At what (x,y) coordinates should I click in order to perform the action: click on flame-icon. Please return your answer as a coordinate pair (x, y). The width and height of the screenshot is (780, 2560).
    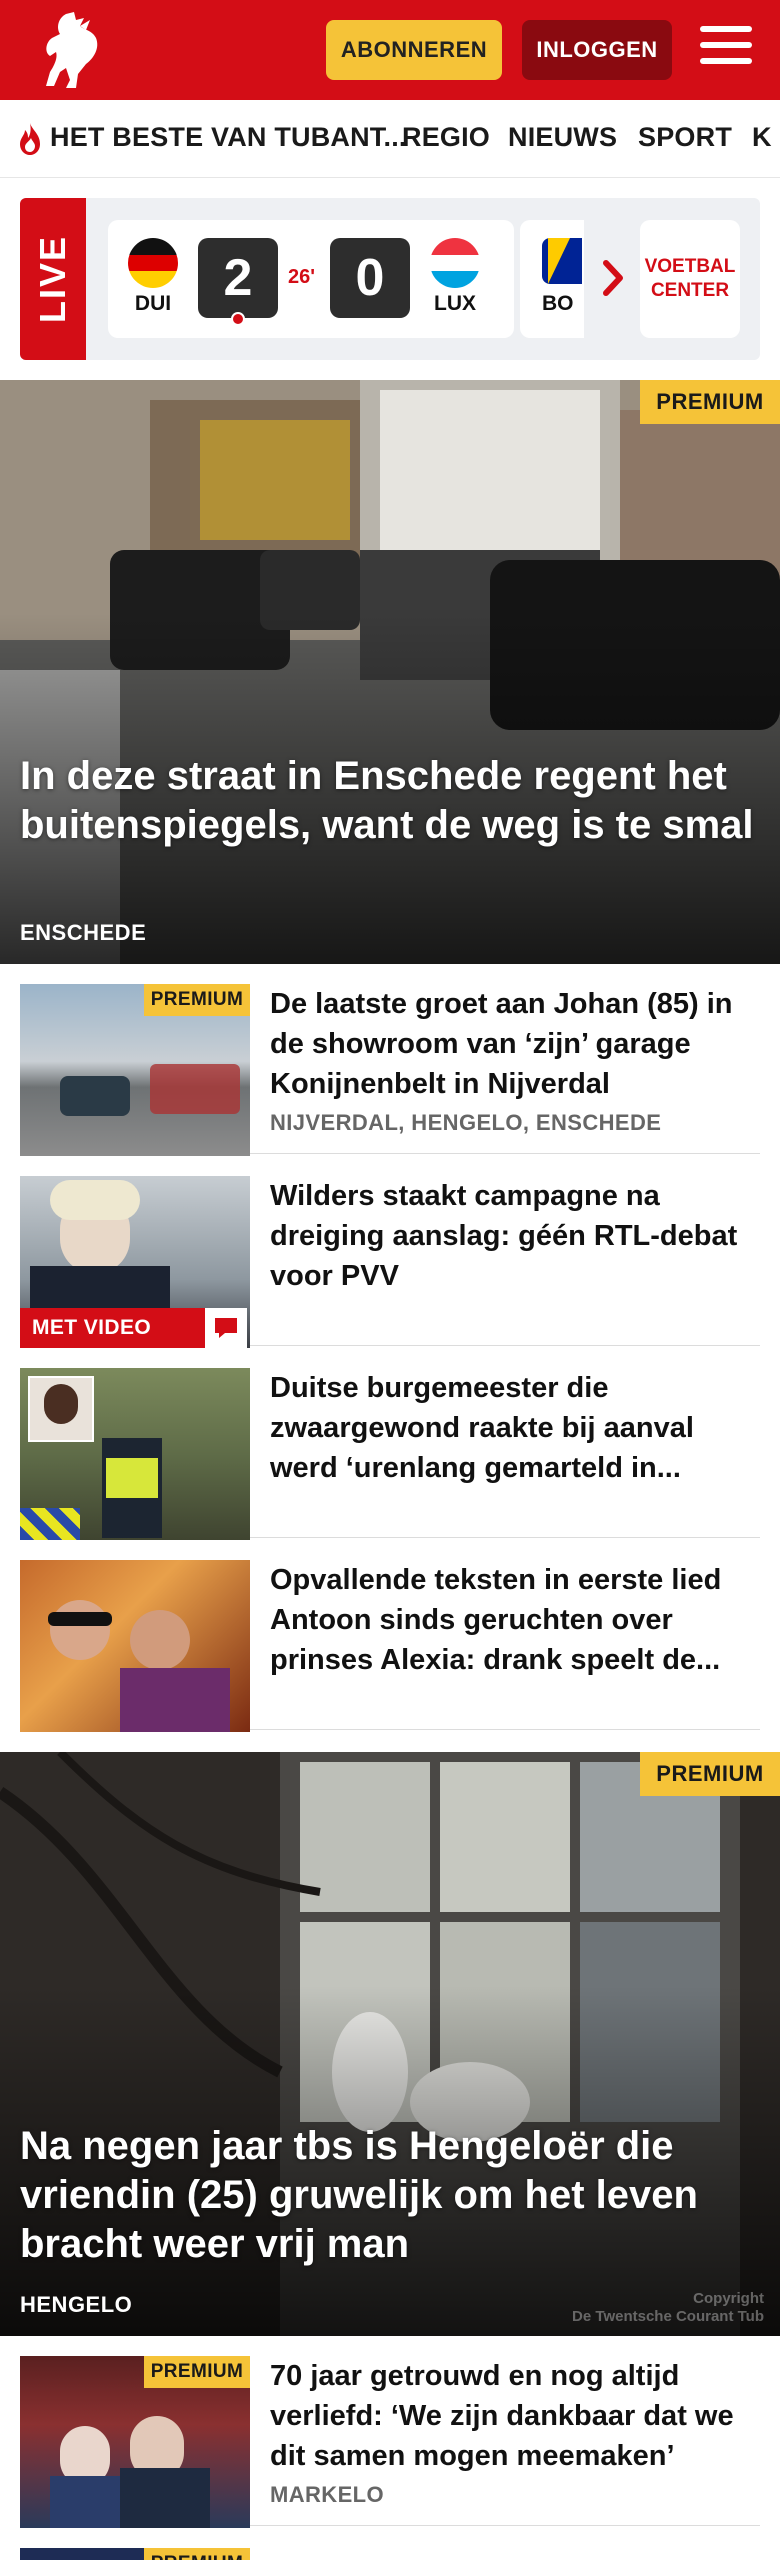
    Looking at the image, I should click on (30, 139).